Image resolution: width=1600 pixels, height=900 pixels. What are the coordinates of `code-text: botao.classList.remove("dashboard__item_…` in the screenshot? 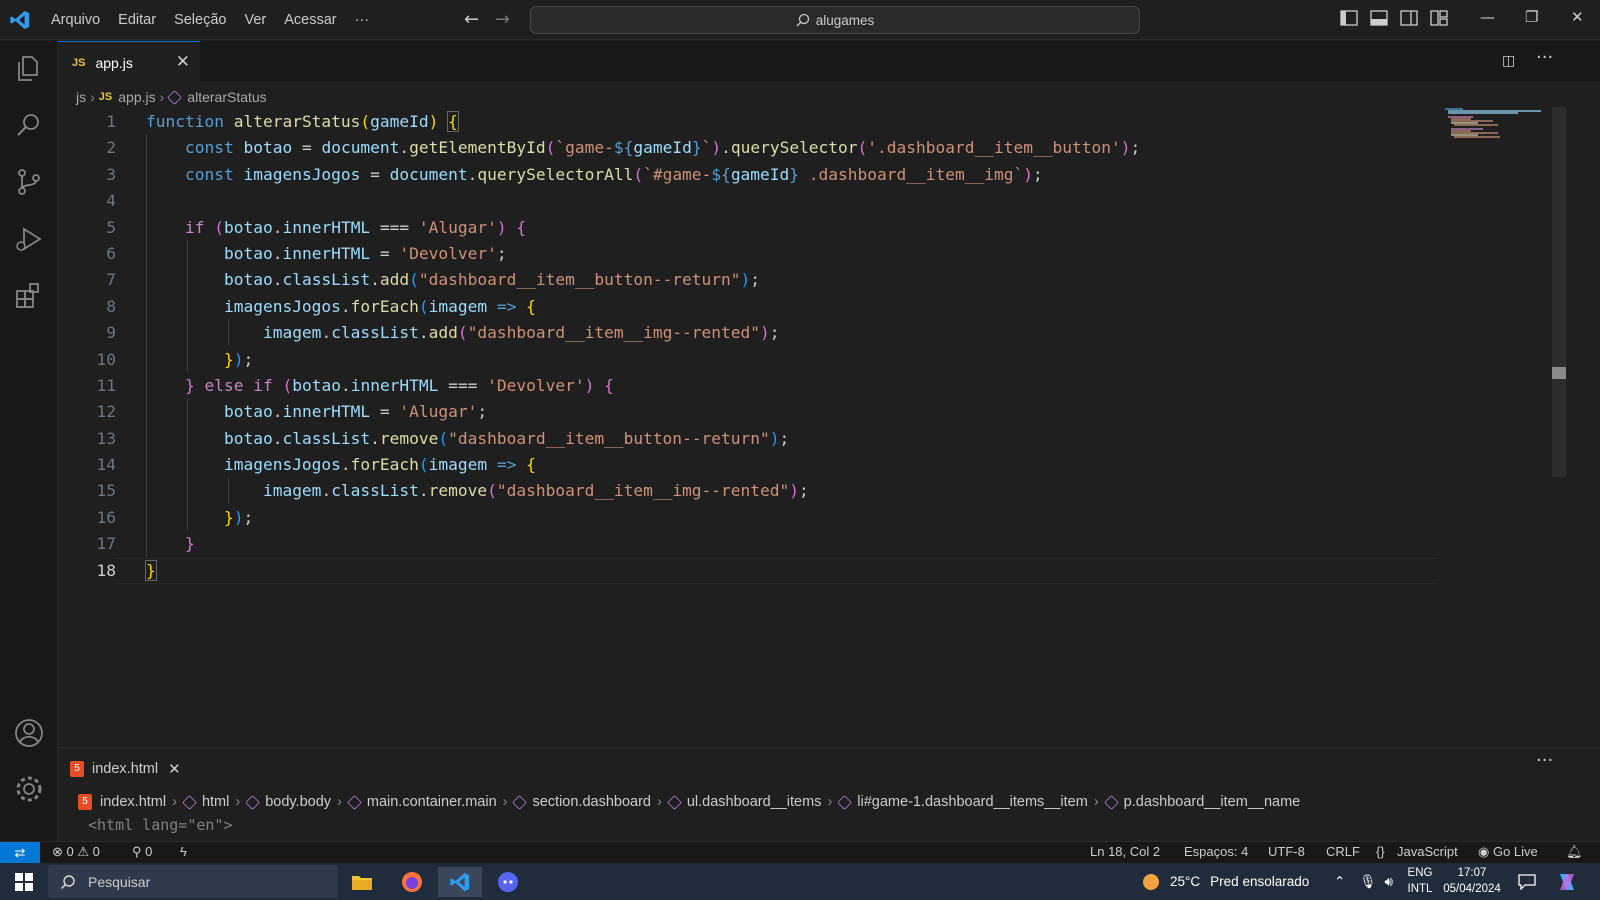 It's located at (506, 438).